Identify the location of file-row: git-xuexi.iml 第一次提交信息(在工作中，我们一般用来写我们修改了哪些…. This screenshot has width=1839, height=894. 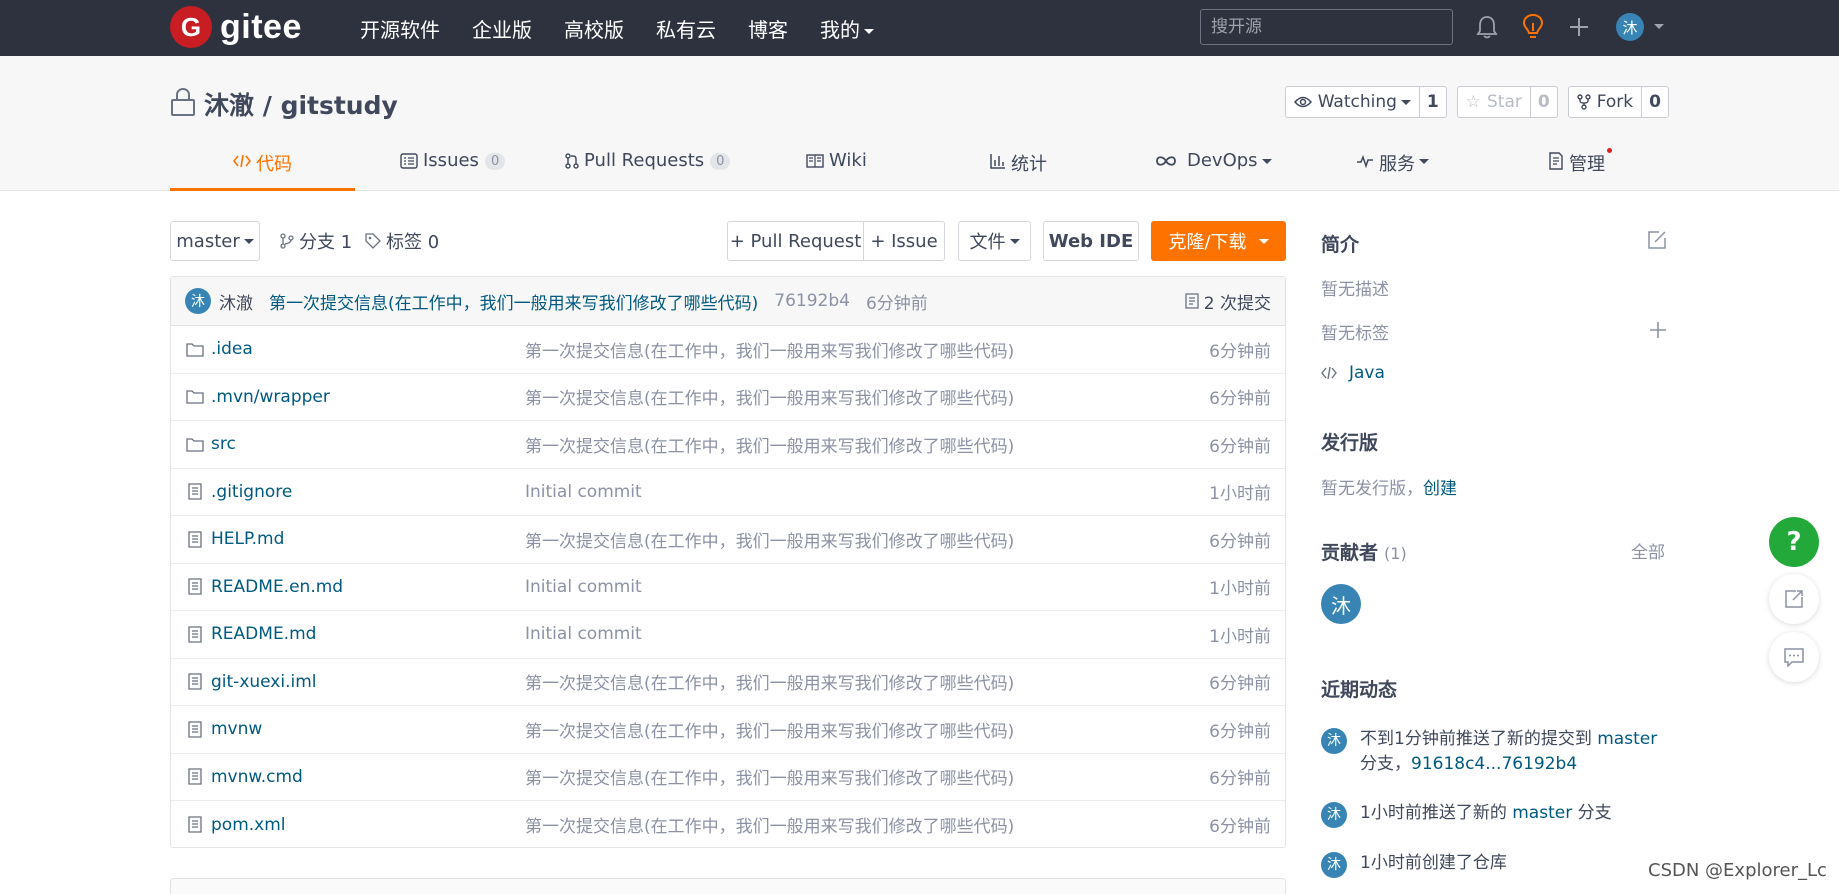
(728, 682).